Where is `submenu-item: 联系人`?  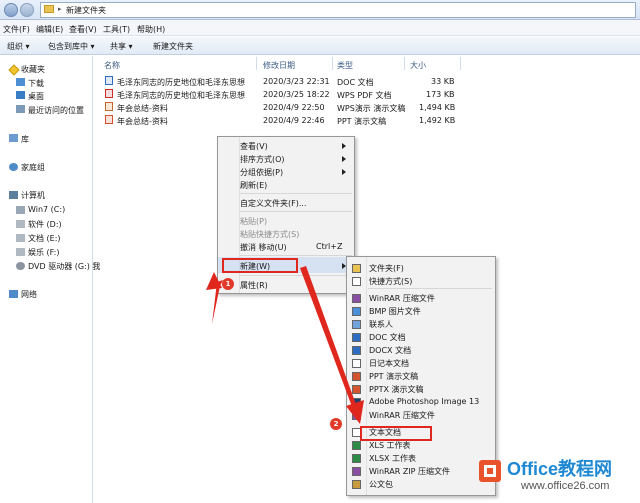 submenu-item: 联系人 is located at coordinates (381, 324).